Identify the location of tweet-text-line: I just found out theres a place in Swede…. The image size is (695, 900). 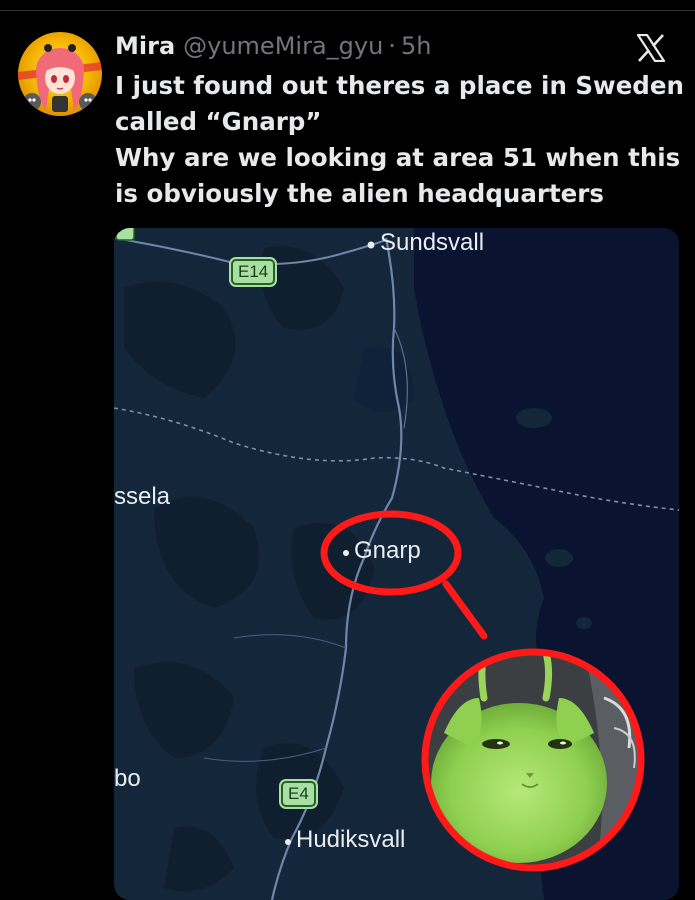
(399, 85).